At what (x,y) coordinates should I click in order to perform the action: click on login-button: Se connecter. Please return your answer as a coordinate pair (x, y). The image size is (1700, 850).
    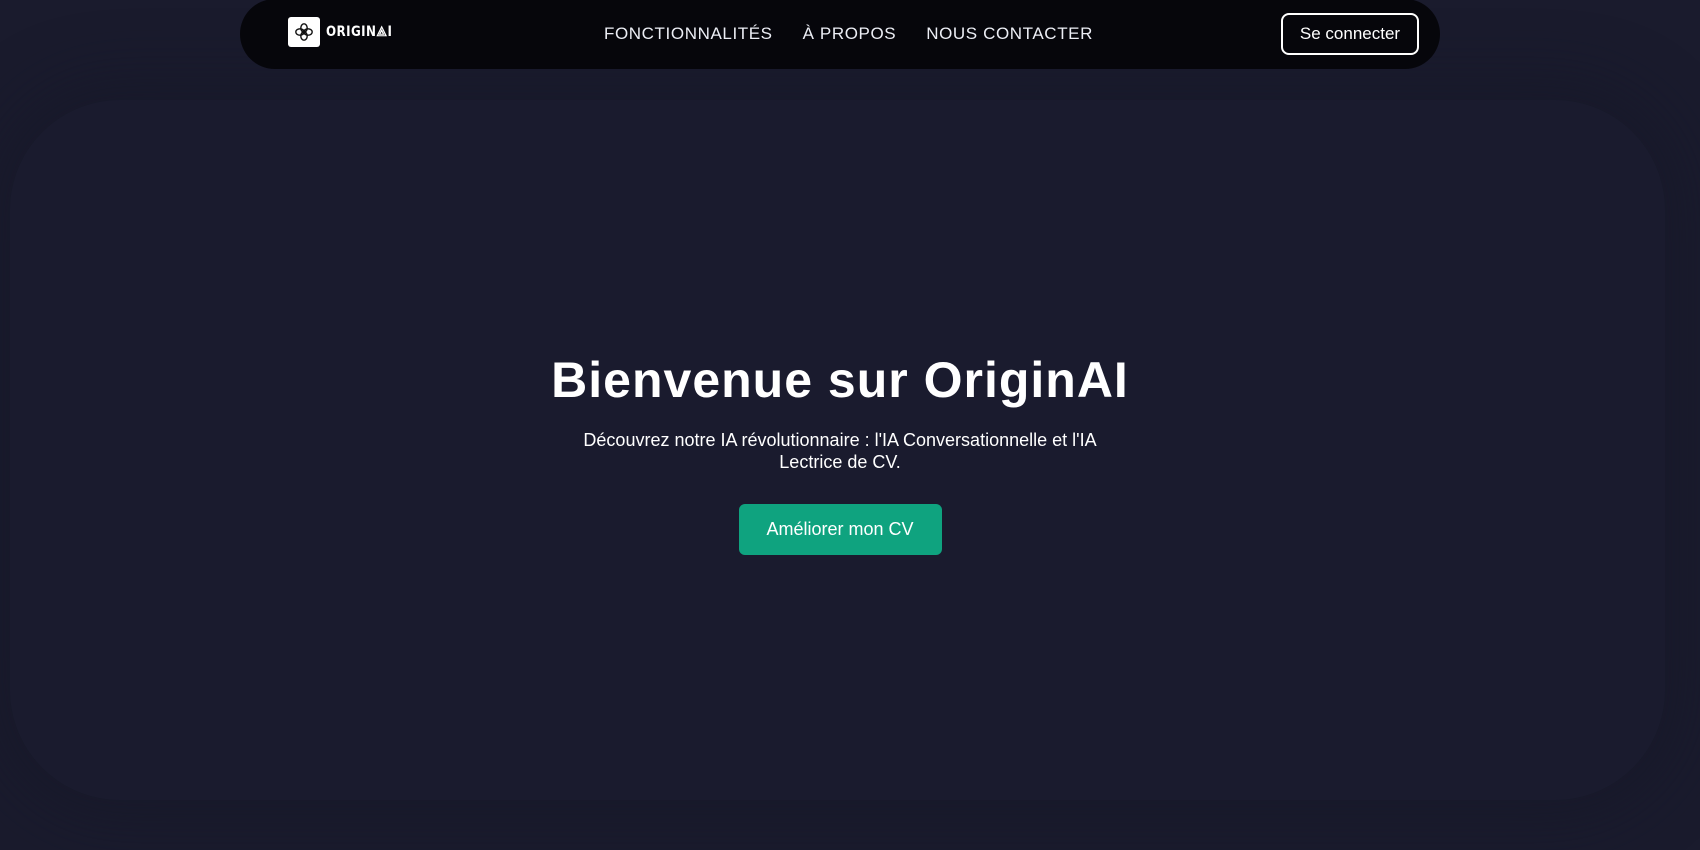
    Looking at the image, I should click on (1350, 34).